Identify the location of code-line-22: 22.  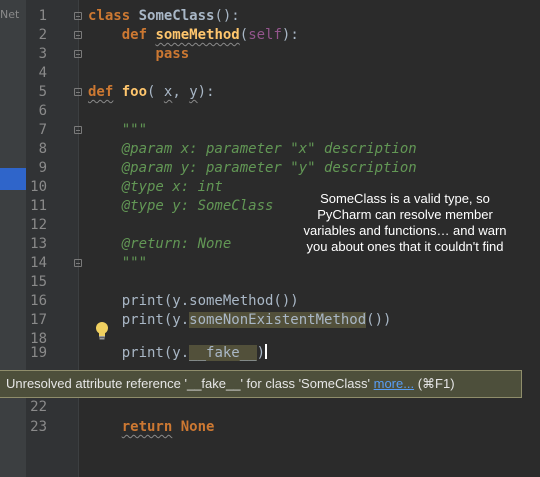
(270, 407).